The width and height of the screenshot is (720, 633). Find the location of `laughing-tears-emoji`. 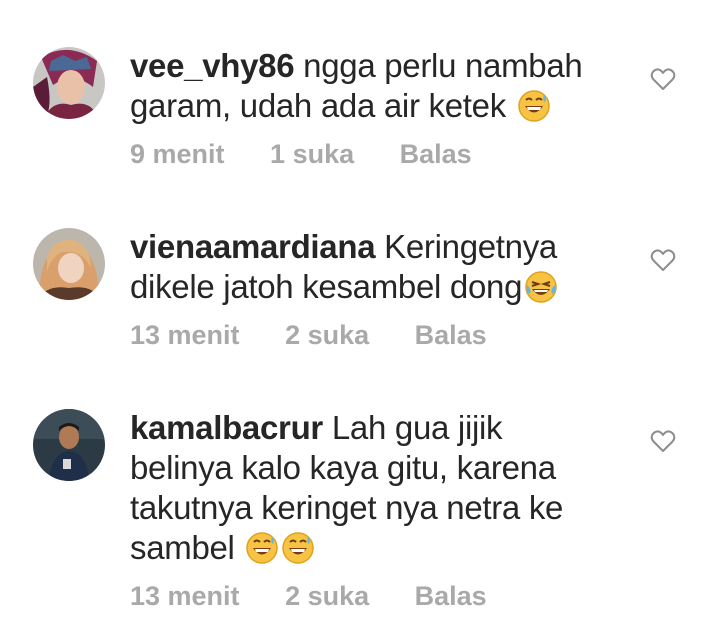

laughing-tears-emoji is located at coordinates (541, 287).